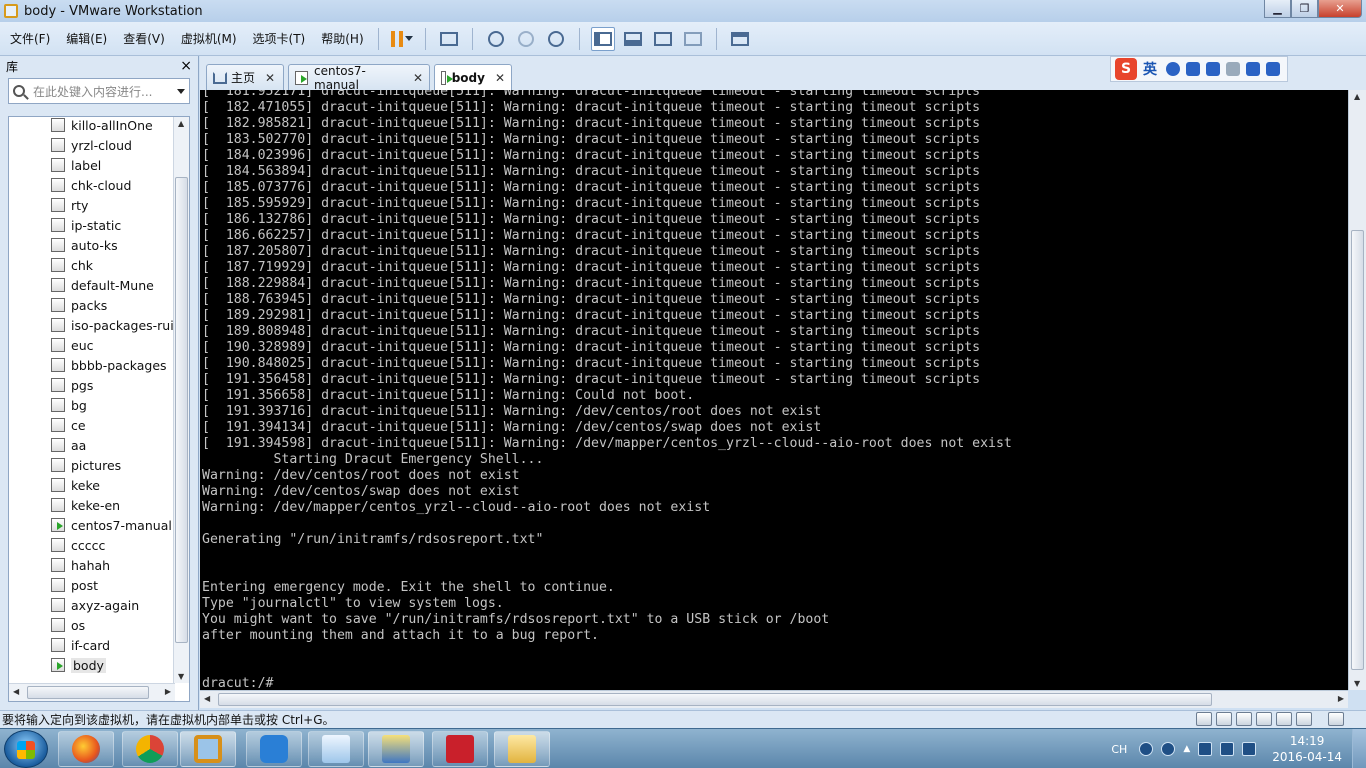 This screenshot has height=768, width=1366. What do you see at coordinates (95, 545) in the screenshot?
I see `sidebar-item-ccccc: ccccc` at bounding box center [95, 545].